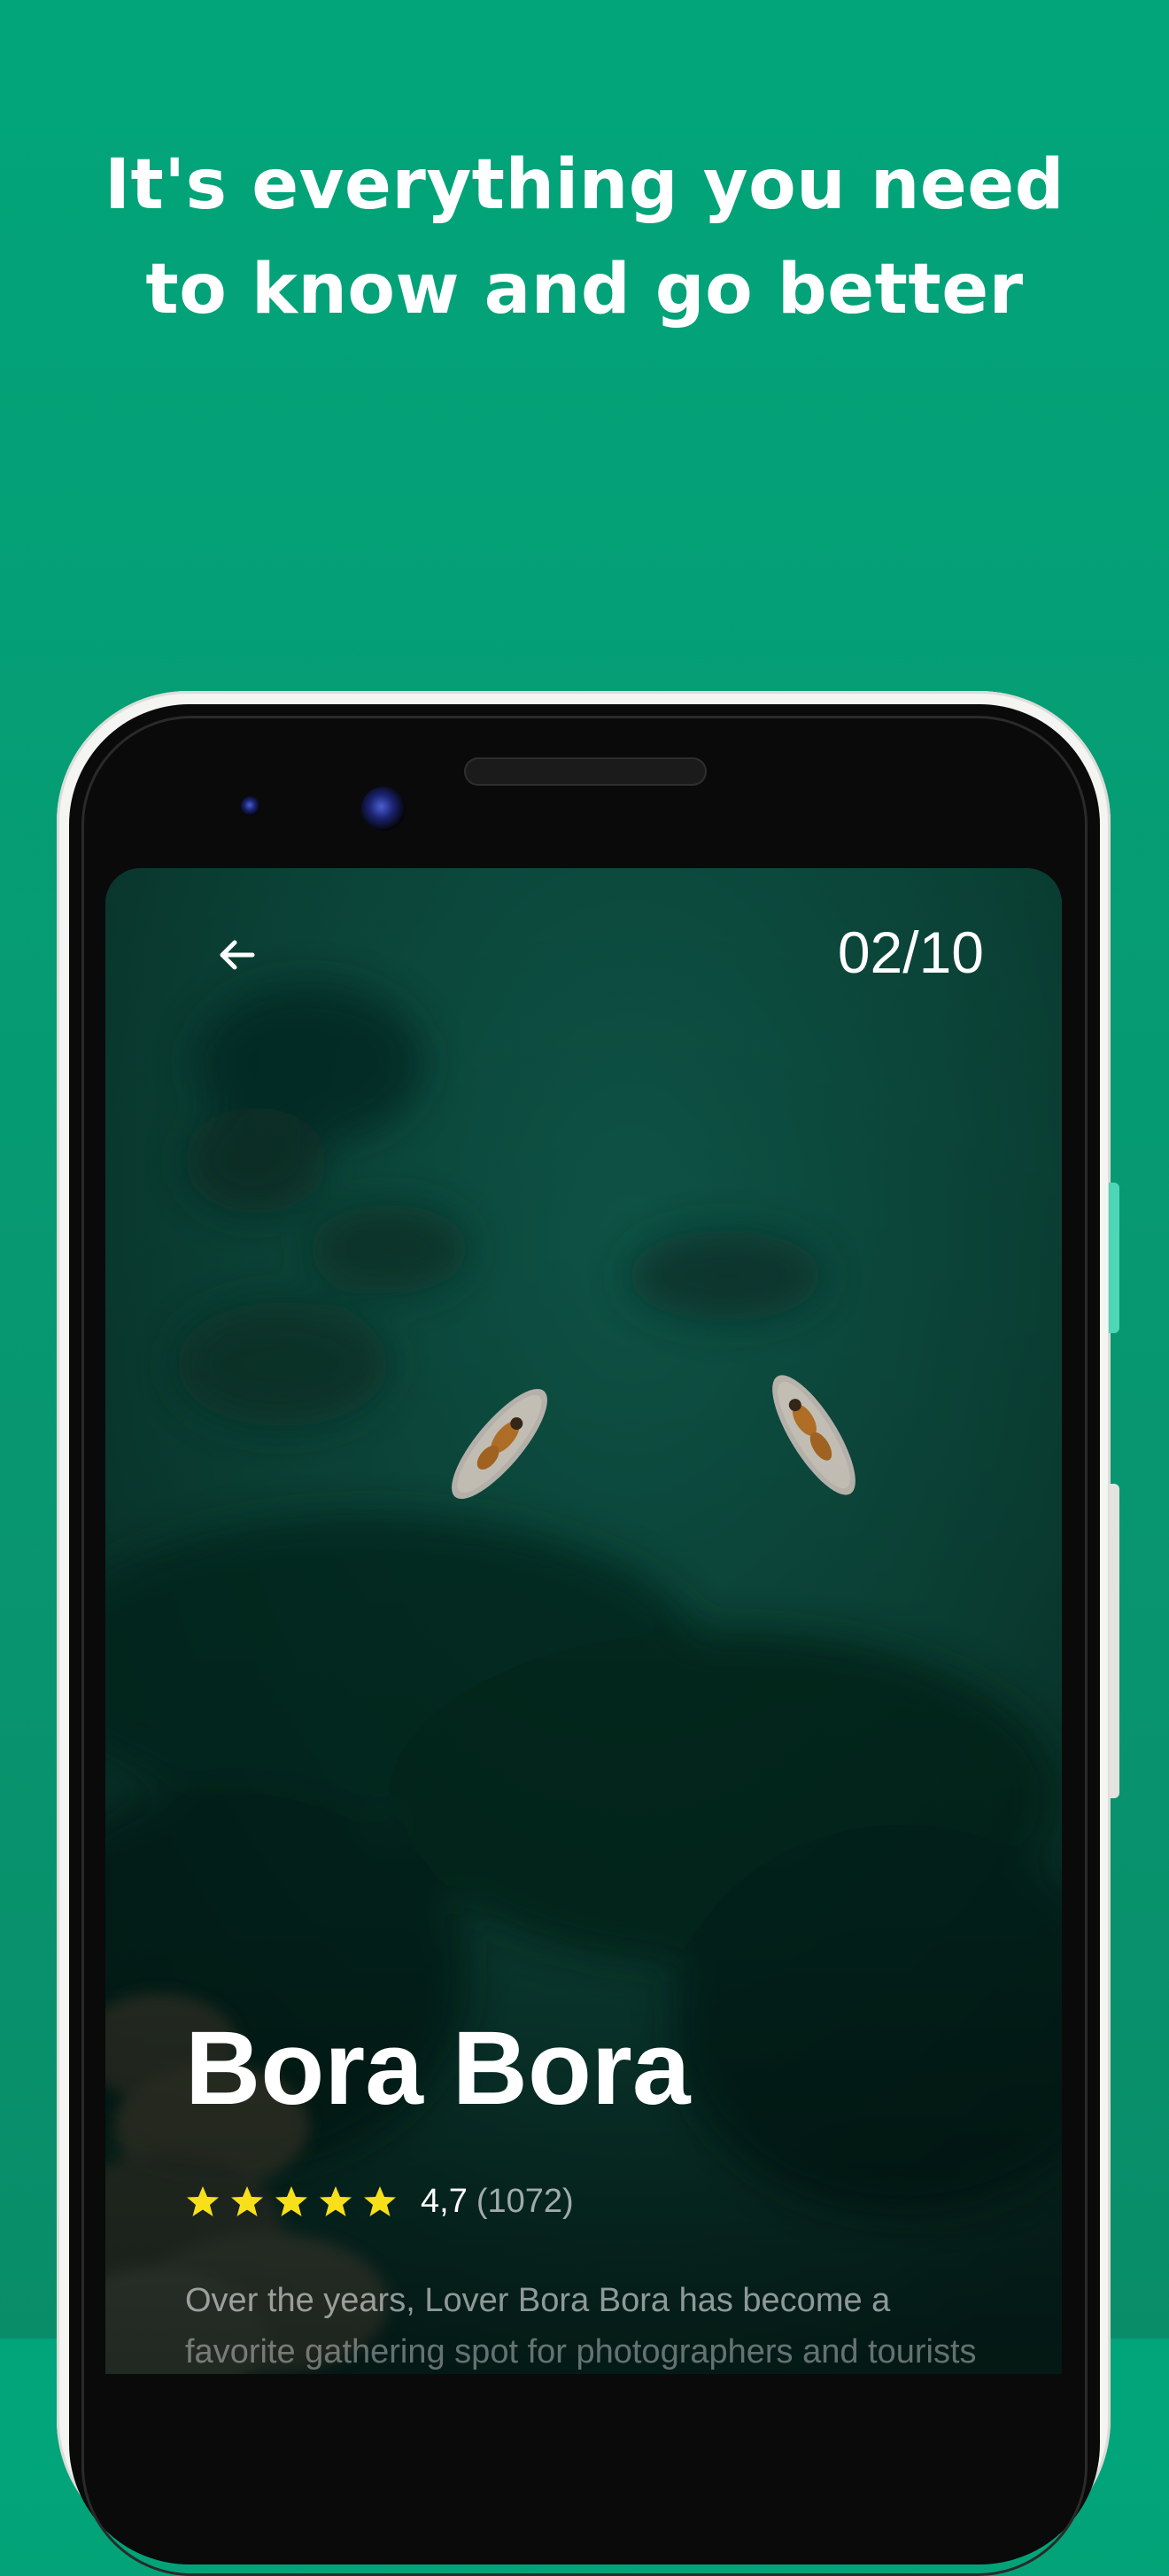 The width and height of the screenshot is (1169, 2576). Describe the element at coordinates (910, 952) in the screenshot. I see `page-counter: 02/10` at that location.